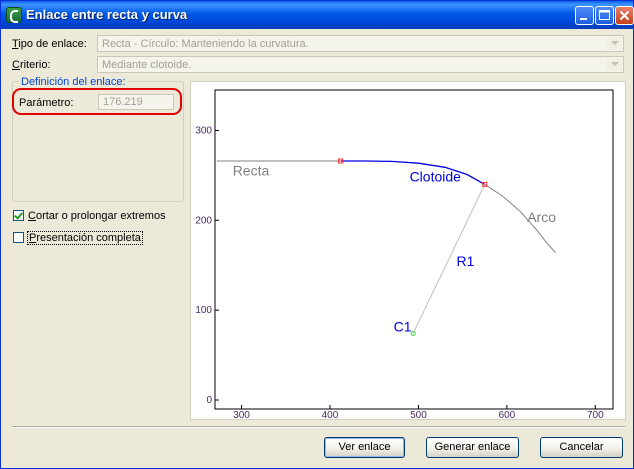  Describe the element at coordinates (472, 447) in the screenshot. I see `generar-enlace-button: Generar enlace` at that location.